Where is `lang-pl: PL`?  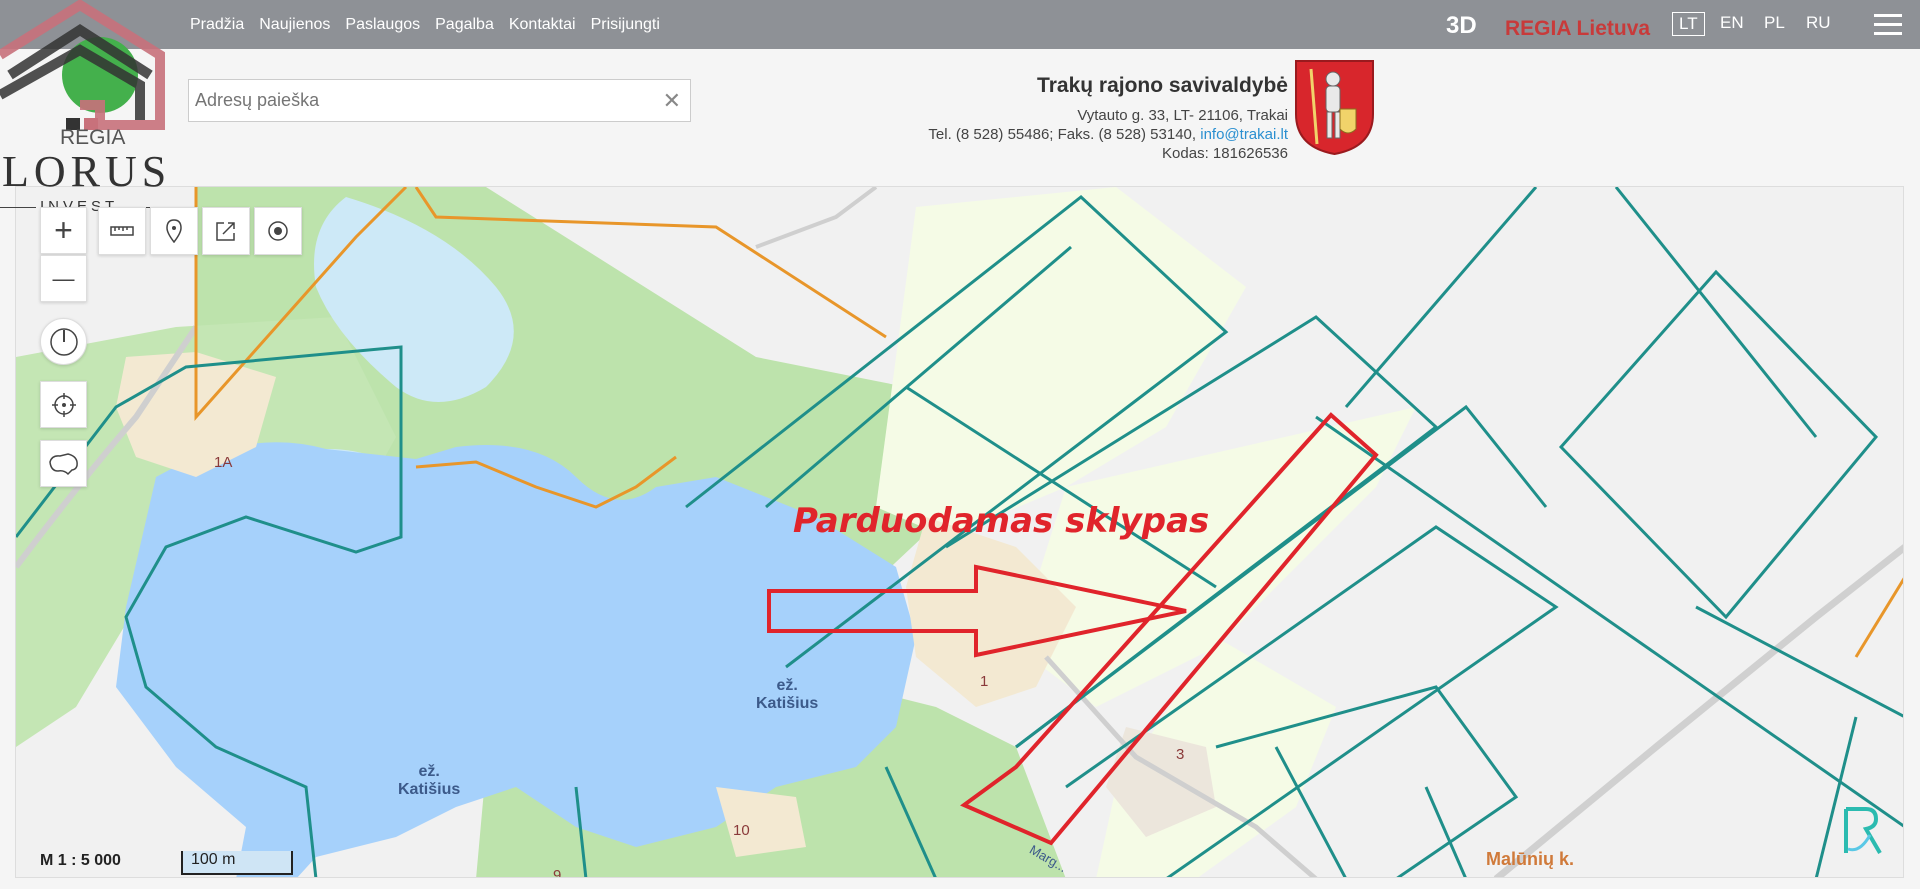
lang-pl: PL is located at coordinates (1774, 23).